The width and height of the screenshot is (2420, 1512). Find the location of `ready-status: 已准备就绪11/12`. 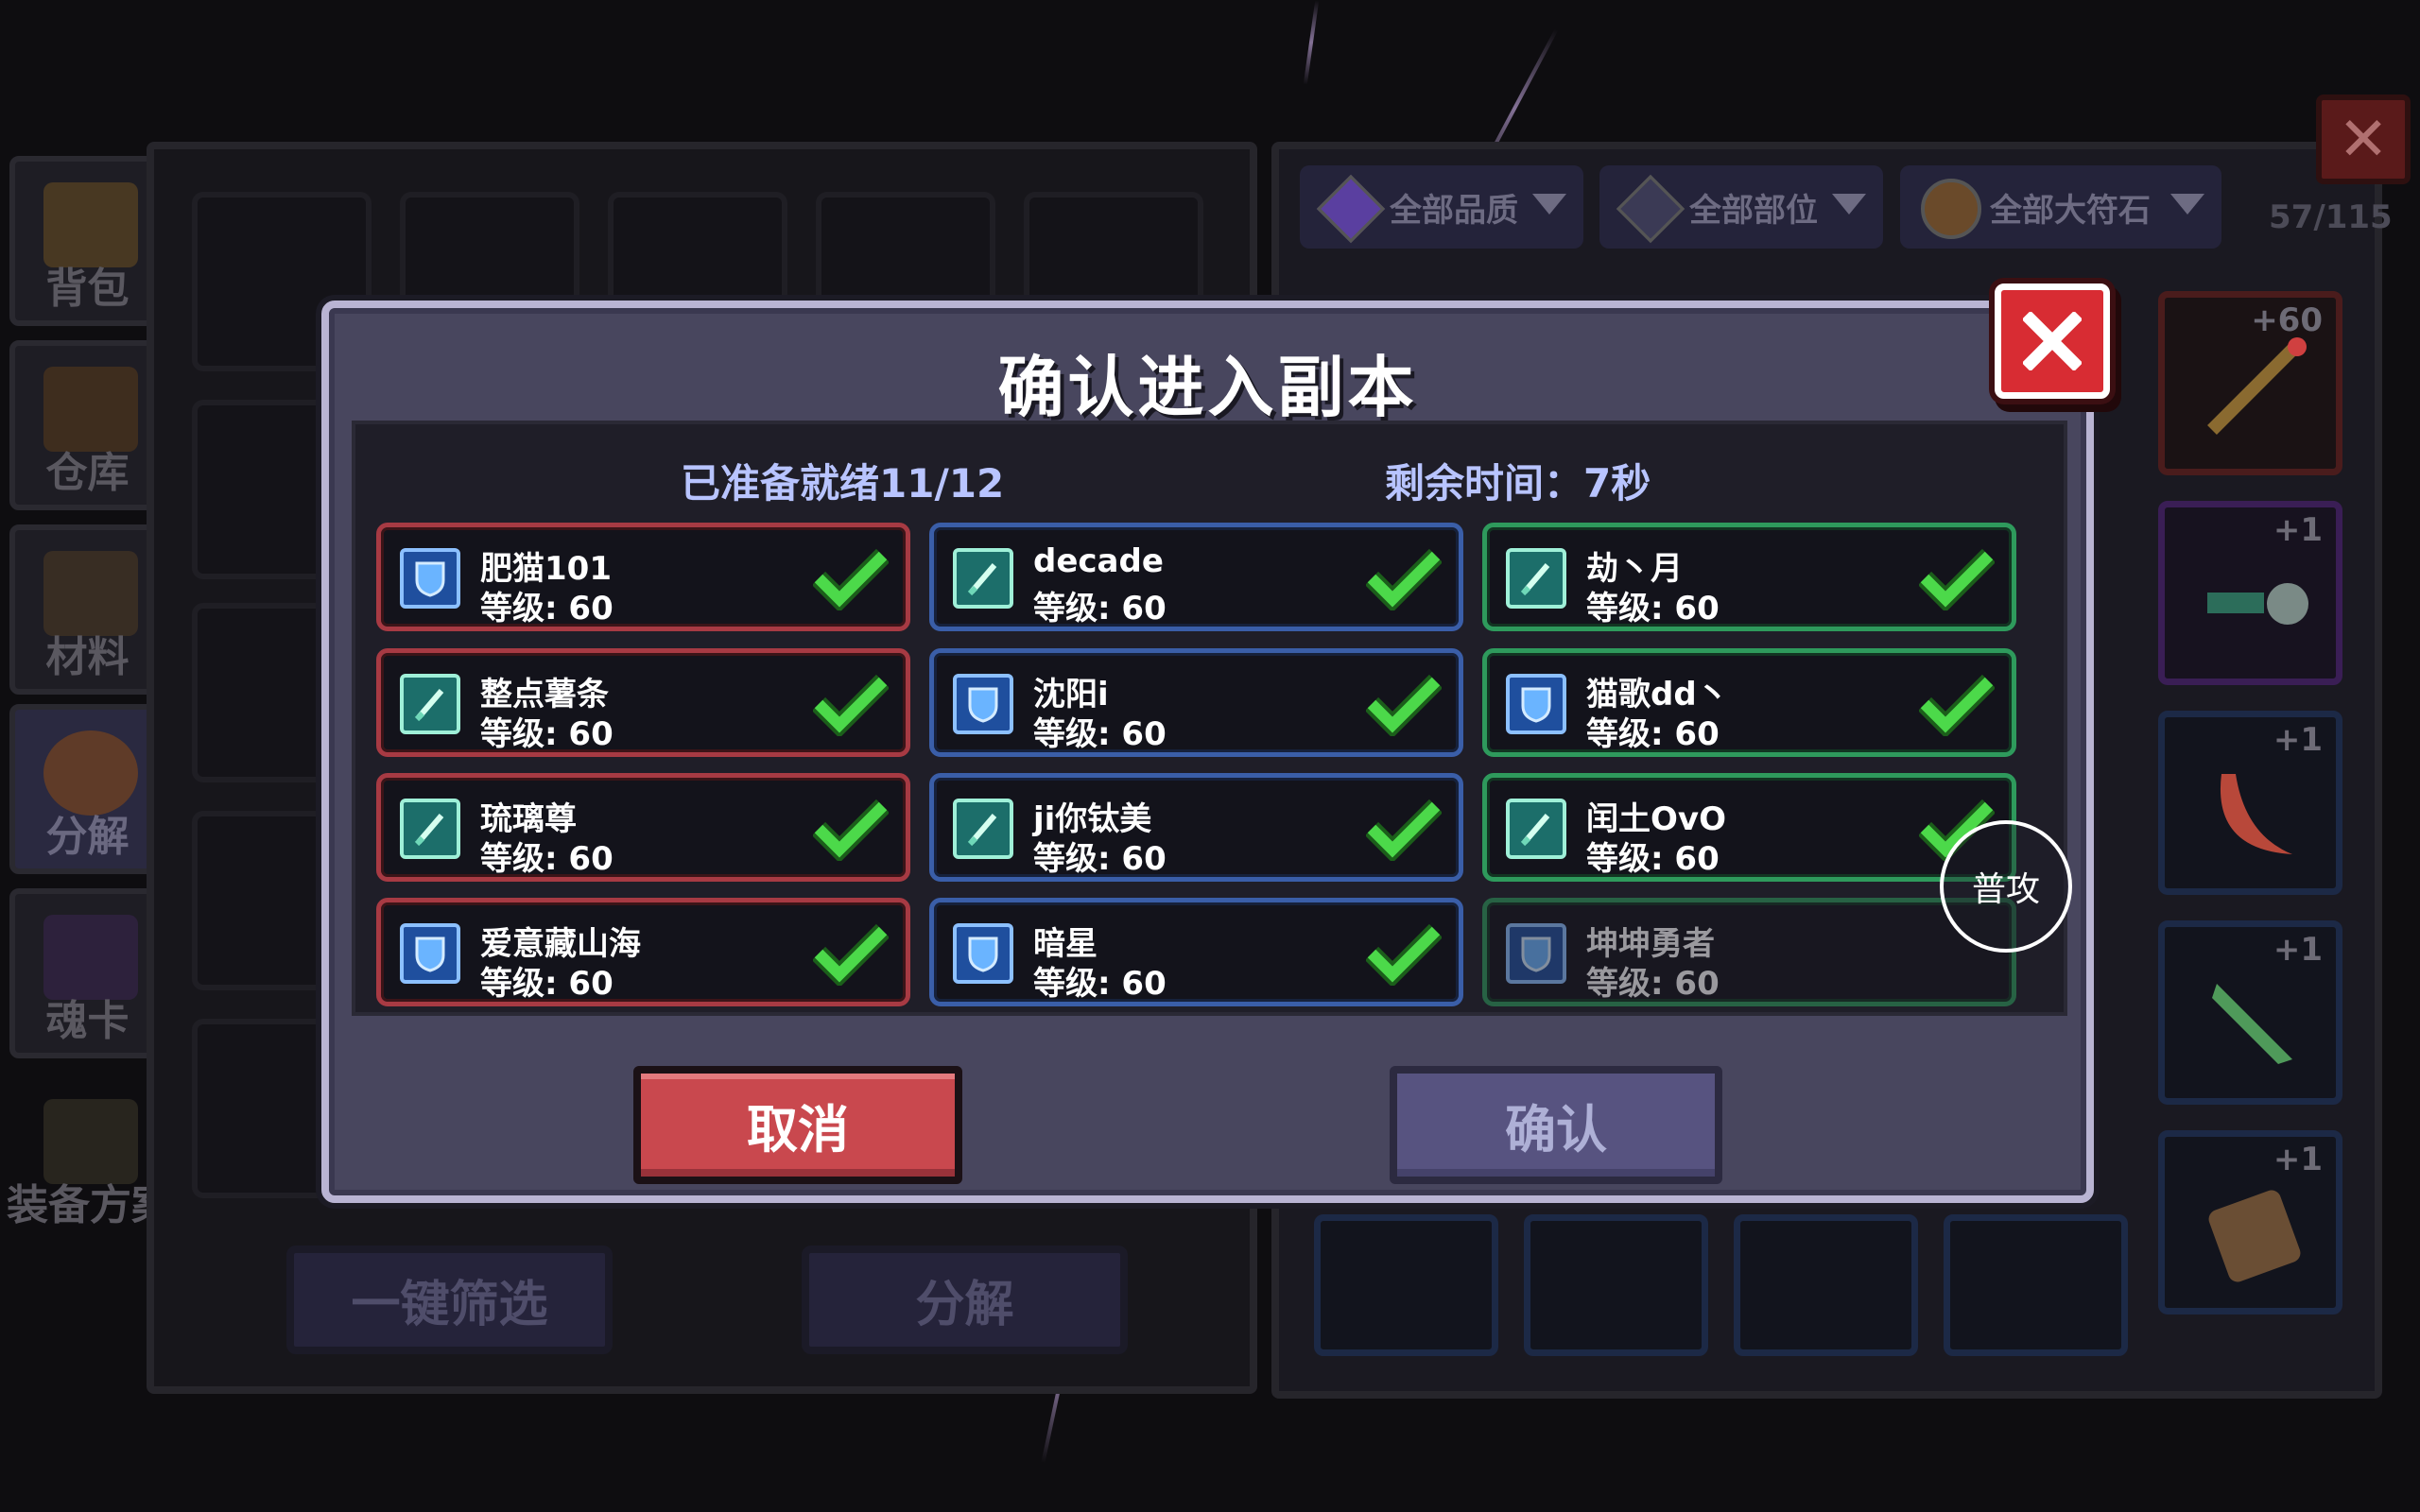

ready-status: 已准备就绪11/12 is located at coordinates (843, 483).